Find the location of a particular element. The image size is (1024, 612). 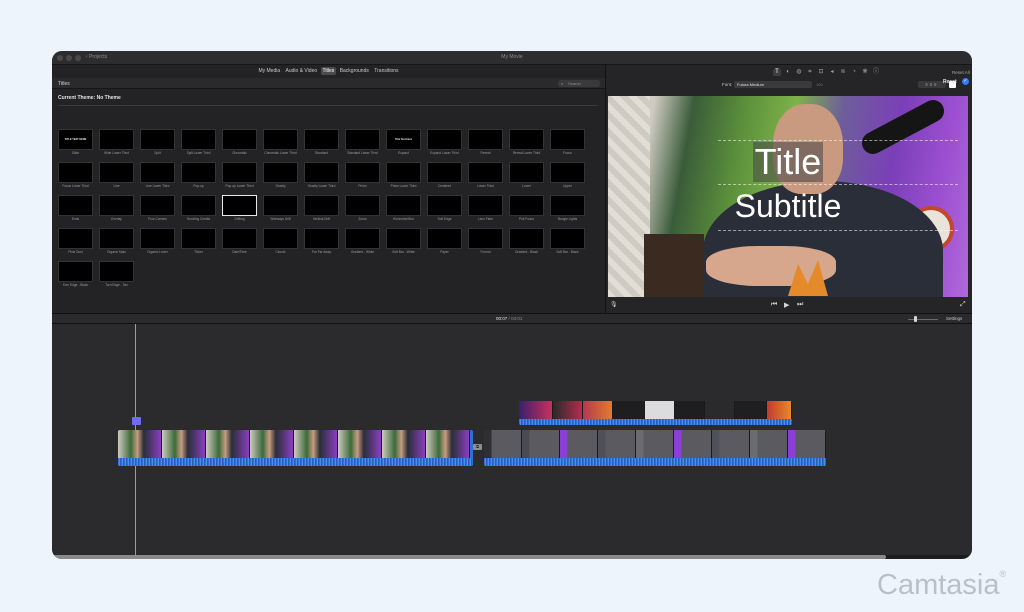

title-item: Pop-up Lower Third is located at coordinates (239, 175).